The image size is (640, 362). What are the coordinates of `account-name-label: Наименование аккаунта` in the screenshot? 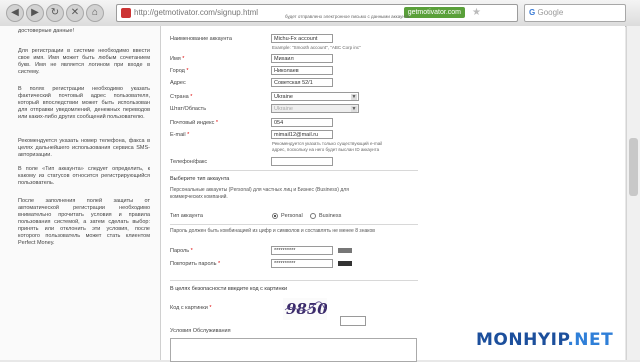 It's located at (201, 39).